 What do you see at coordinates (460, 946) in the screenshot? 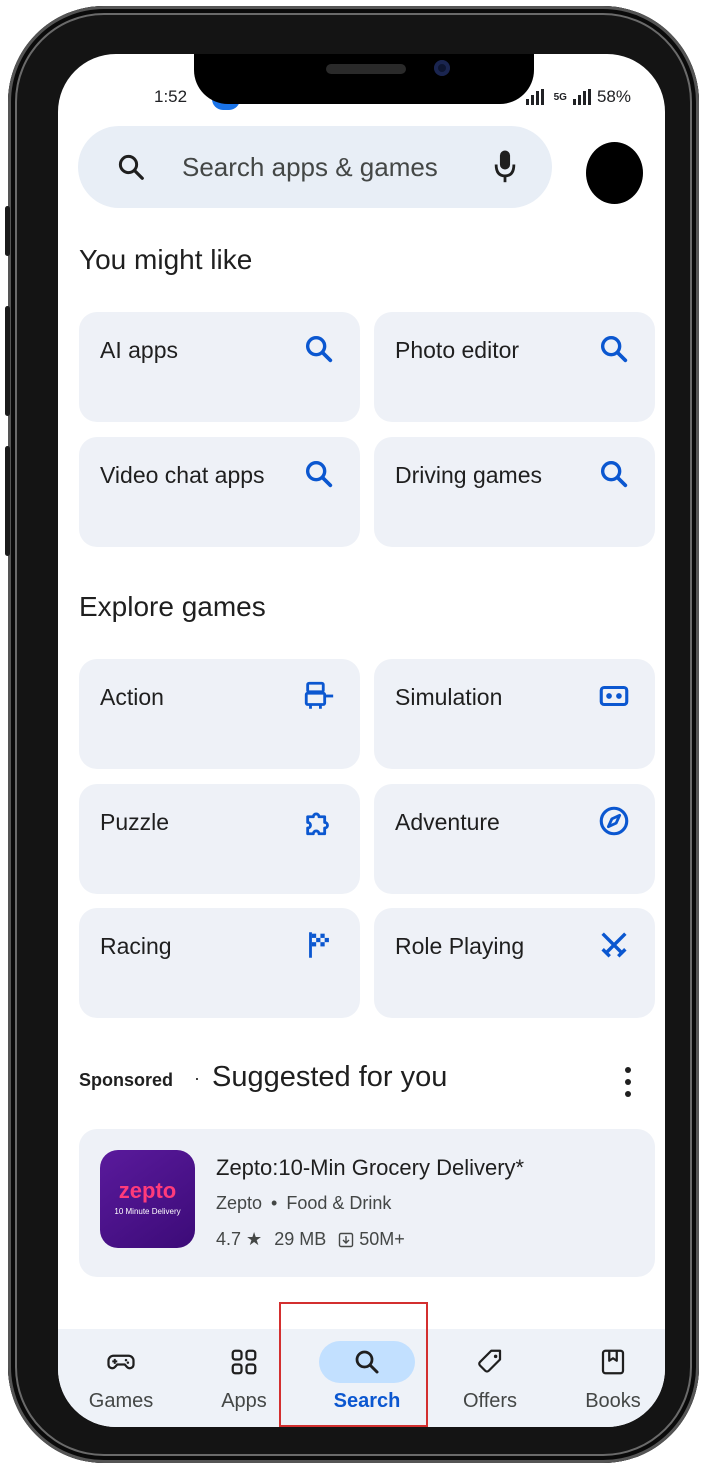
I see `chip-label: Role Playing` at bounding box center [460, 946].